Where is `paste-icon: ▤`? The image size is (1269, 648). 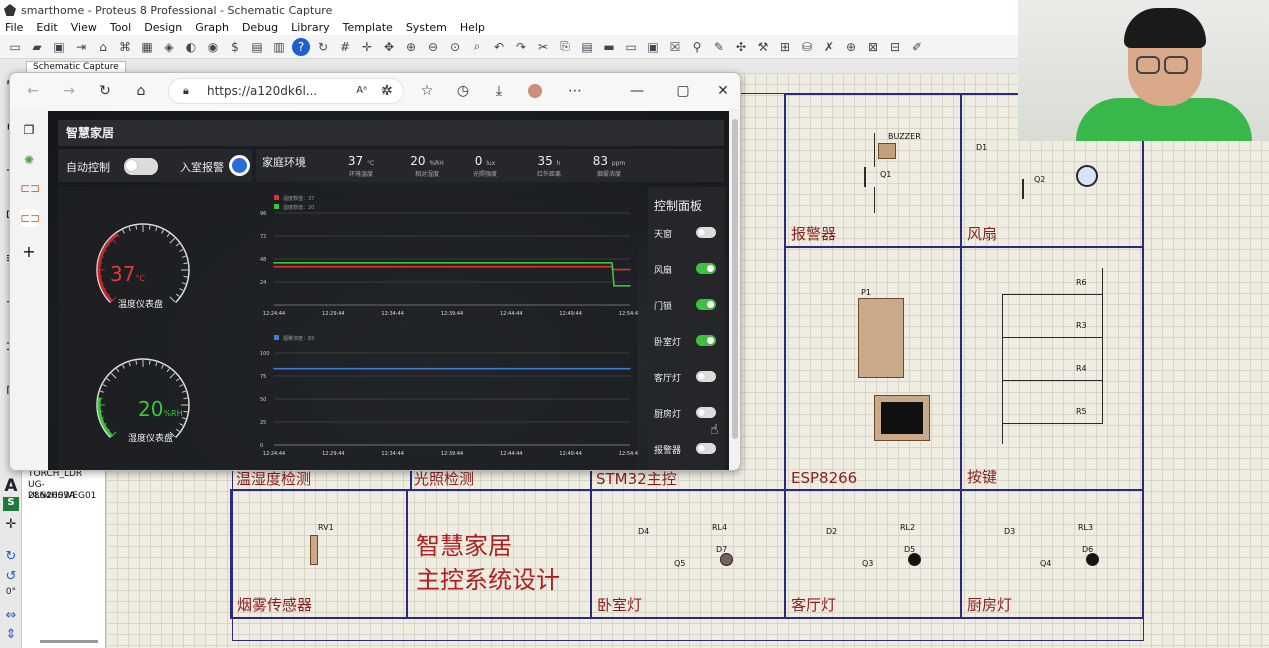
paste-icon: ▤ is located at coordinates (587, 47).